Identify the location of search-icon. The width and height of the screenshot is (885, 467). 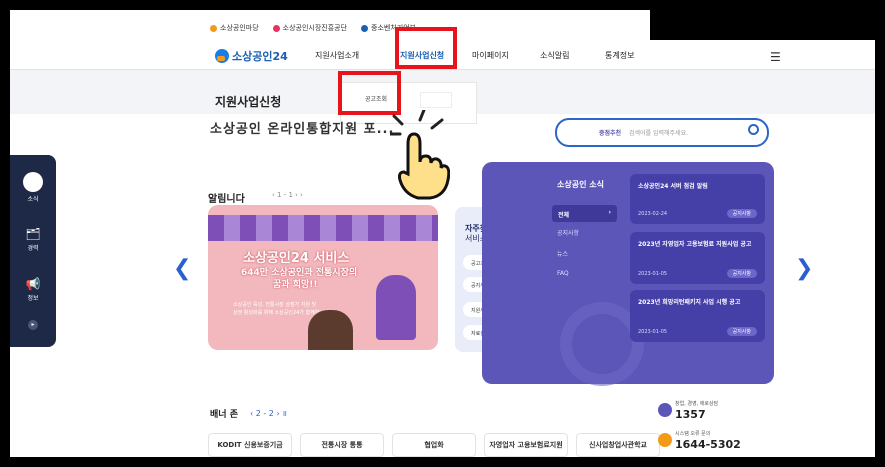
(753, 129).